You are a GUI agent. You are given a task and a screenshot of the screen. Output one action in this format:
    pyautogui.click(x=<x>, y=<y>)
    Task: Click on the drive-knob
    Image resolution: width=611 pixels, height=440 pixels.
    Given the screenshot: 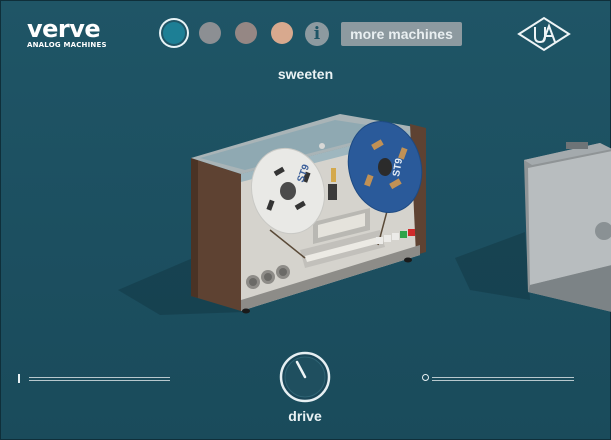 What is the action you would take?
    pyautogui.click(x=305, y=377)
    